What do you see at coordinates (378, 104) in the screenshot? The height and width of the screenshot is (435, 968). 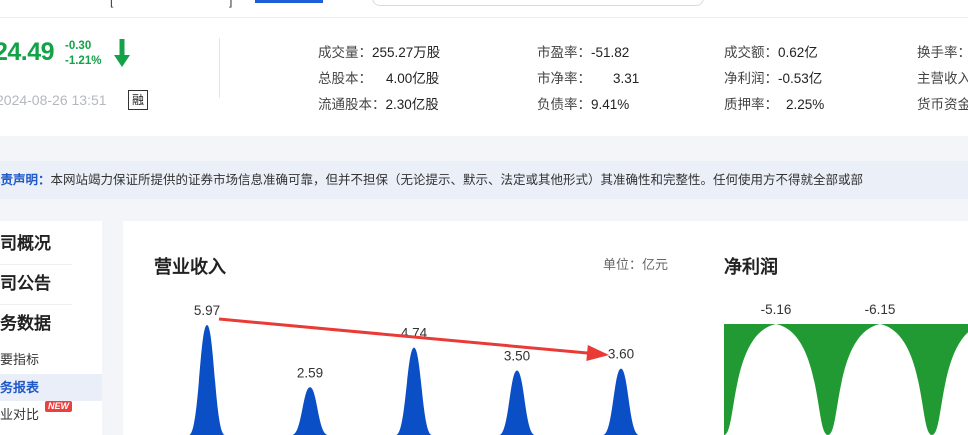 I see `stat-float-shares: 流通股本：2.30亿股` at bounding box center [378, 104].